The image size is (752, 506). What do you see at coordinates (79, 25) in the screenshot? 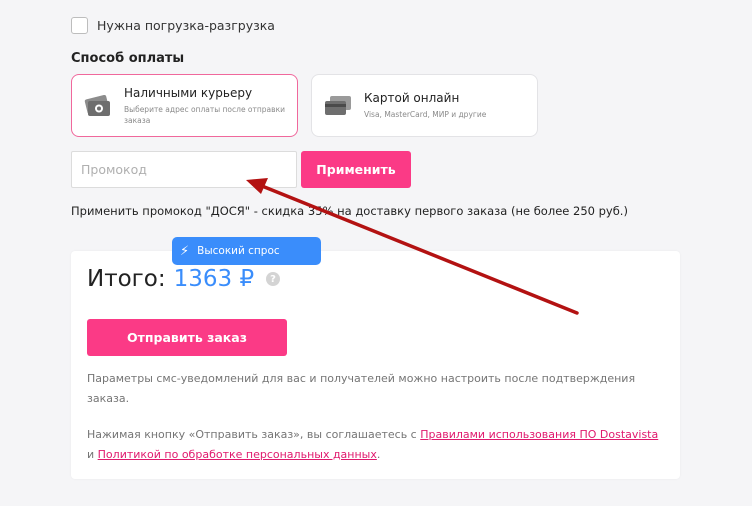
I see `loading-checkbox` at bounding box center [79, 25].